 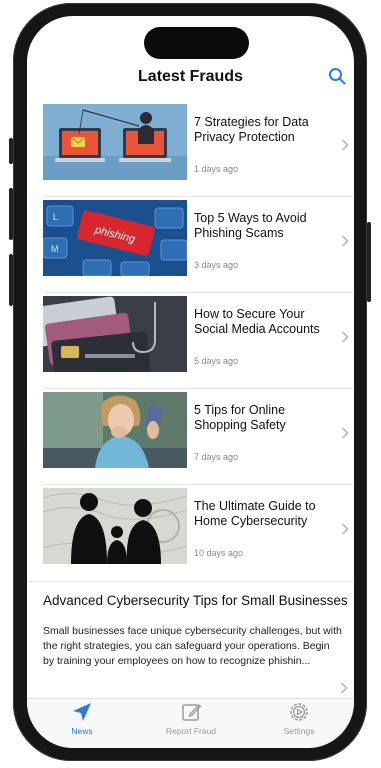 I want to click on hacker-fishing-laptop-image, so click(x=115, y=142).